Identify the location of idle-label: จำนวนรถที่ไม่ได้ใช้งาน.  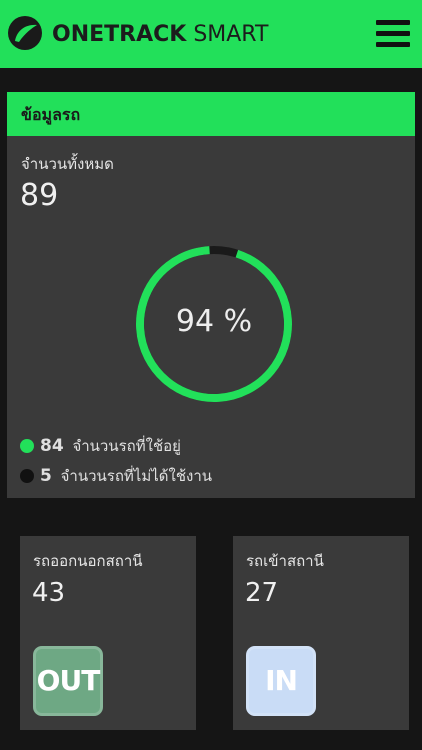
(136, 476).